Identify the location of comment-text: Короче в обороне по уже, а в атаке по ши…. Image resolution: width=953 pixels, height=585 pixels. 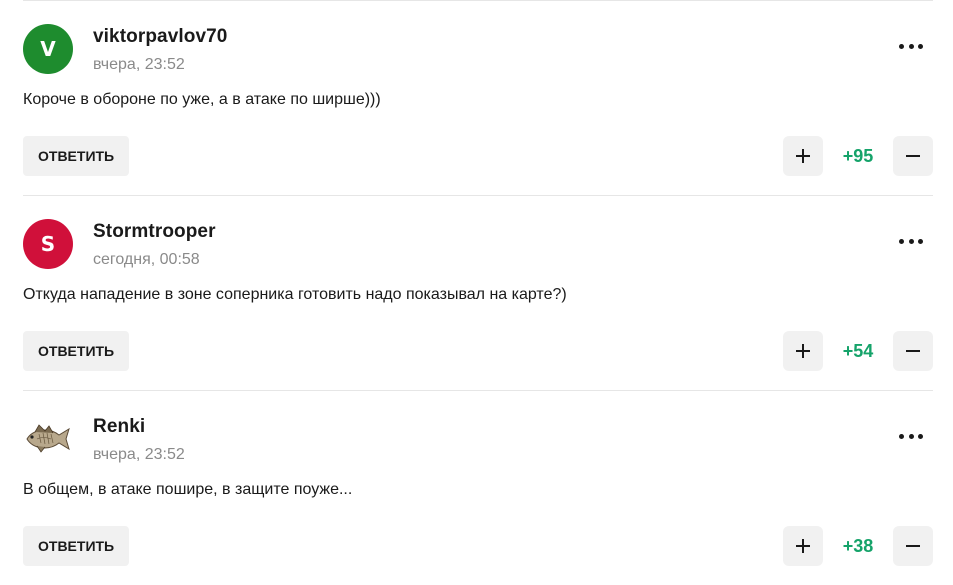
(202, 99).